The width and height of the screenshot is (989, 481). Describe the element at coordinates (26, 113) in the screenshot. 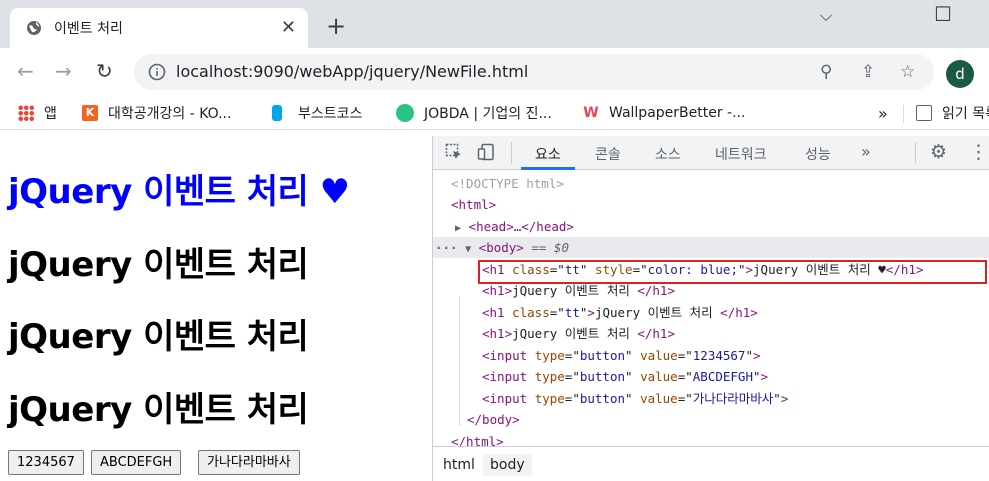

I see `apps-grid-icon` at that location.